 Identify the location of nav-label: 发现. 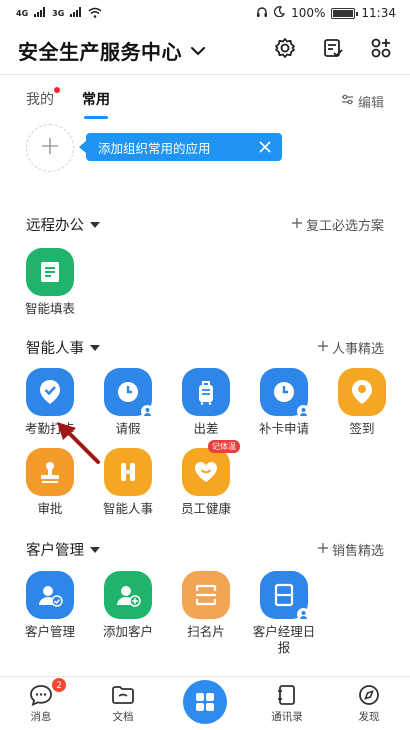
(369, 717).